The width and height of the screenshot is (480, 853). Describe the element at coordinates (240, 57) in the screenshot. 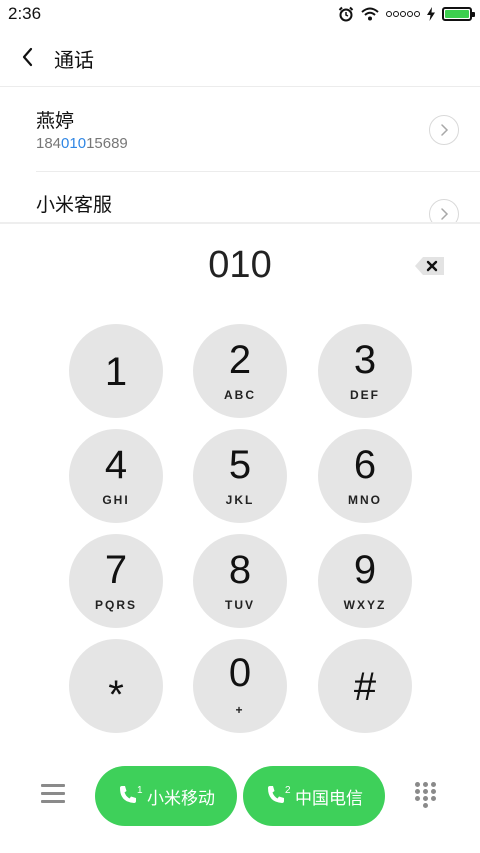

I see `header: 通话` at that location.